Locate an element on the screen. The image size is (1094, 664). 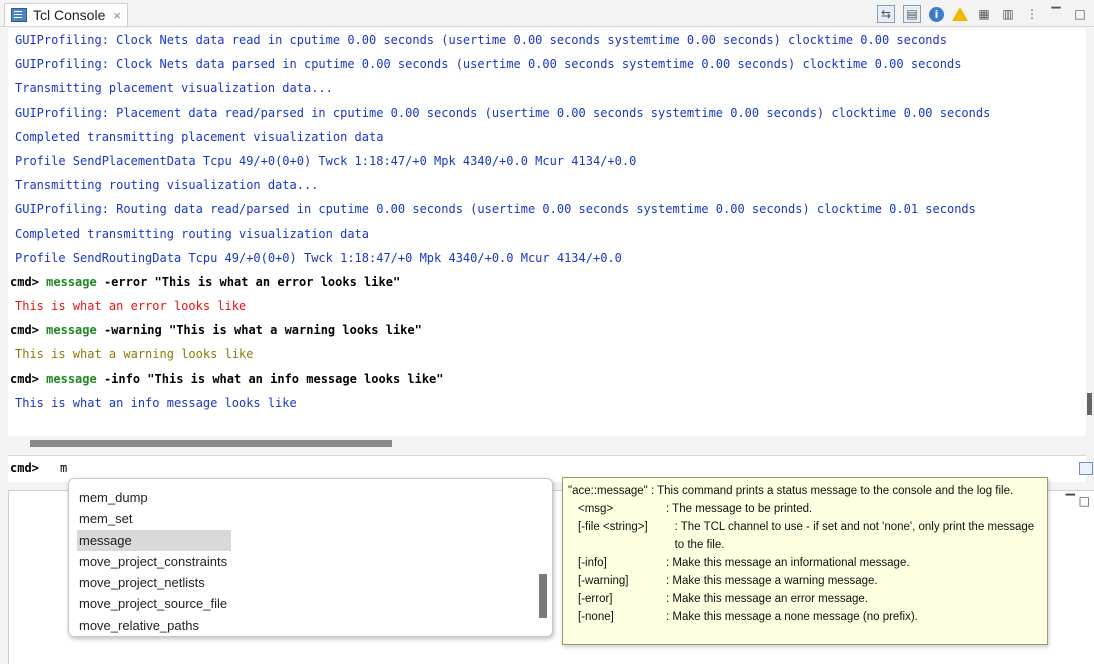
info-filter-icon: i is located at coordinates (936, 14).